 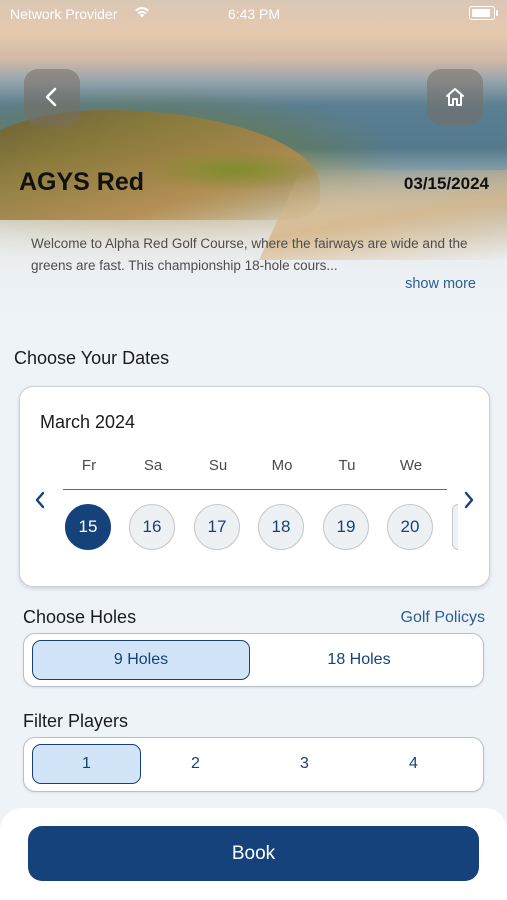 I want to click on chevron-right-icon, so click(x=469, y=500).